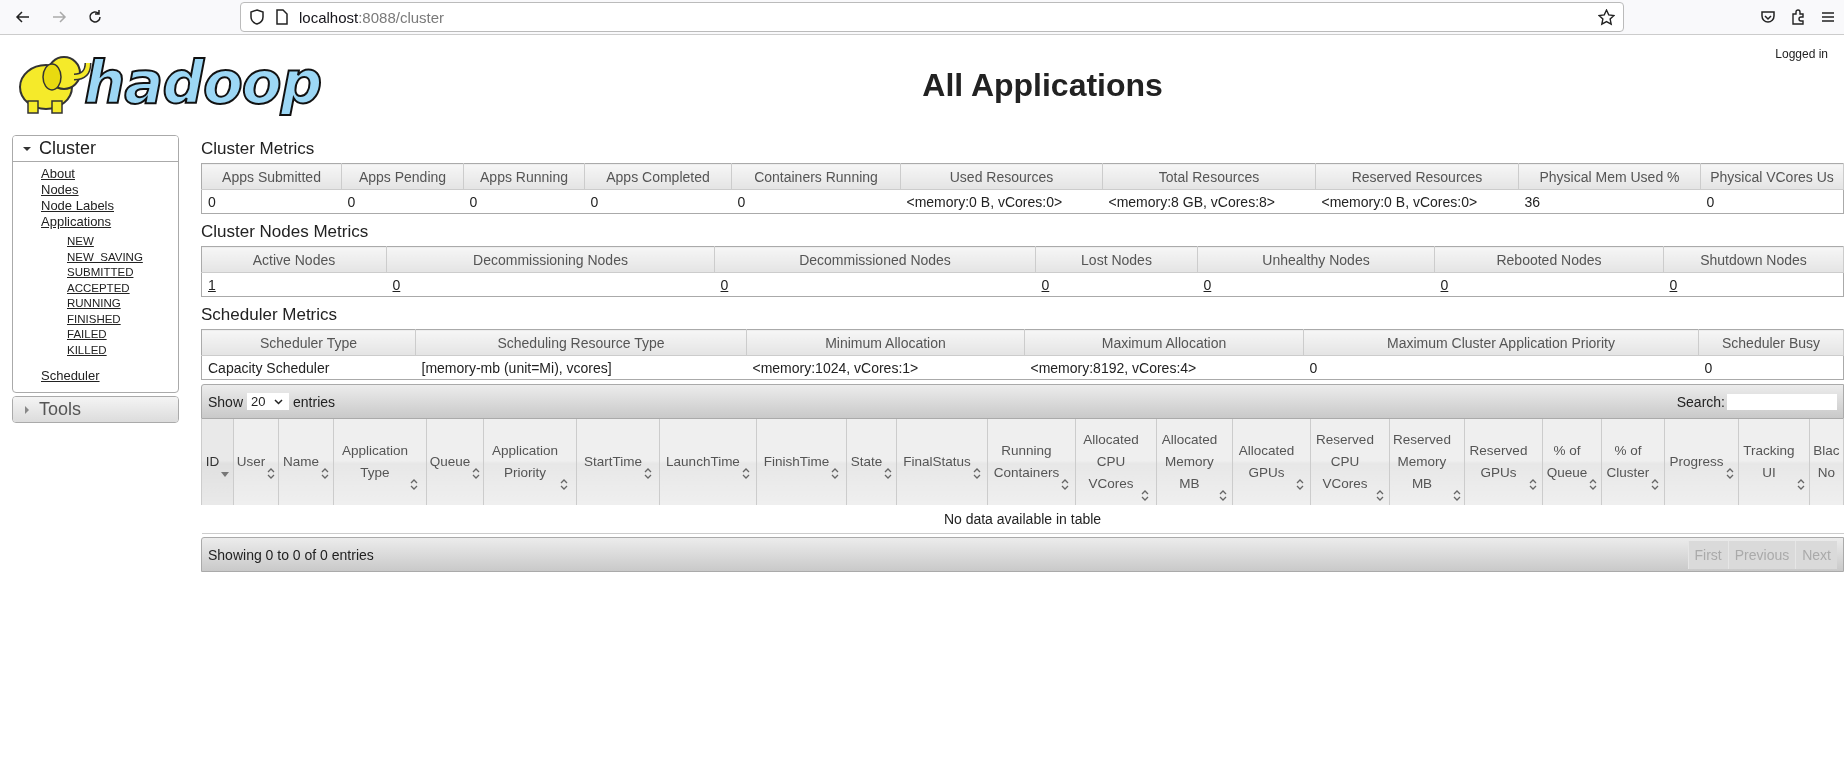 The image size is (1844, 780). What do you see at coordinates (1164, 342) in the screenshot?
I see `column-header: Maximum Allocation` at bounding box center [1164, 342].